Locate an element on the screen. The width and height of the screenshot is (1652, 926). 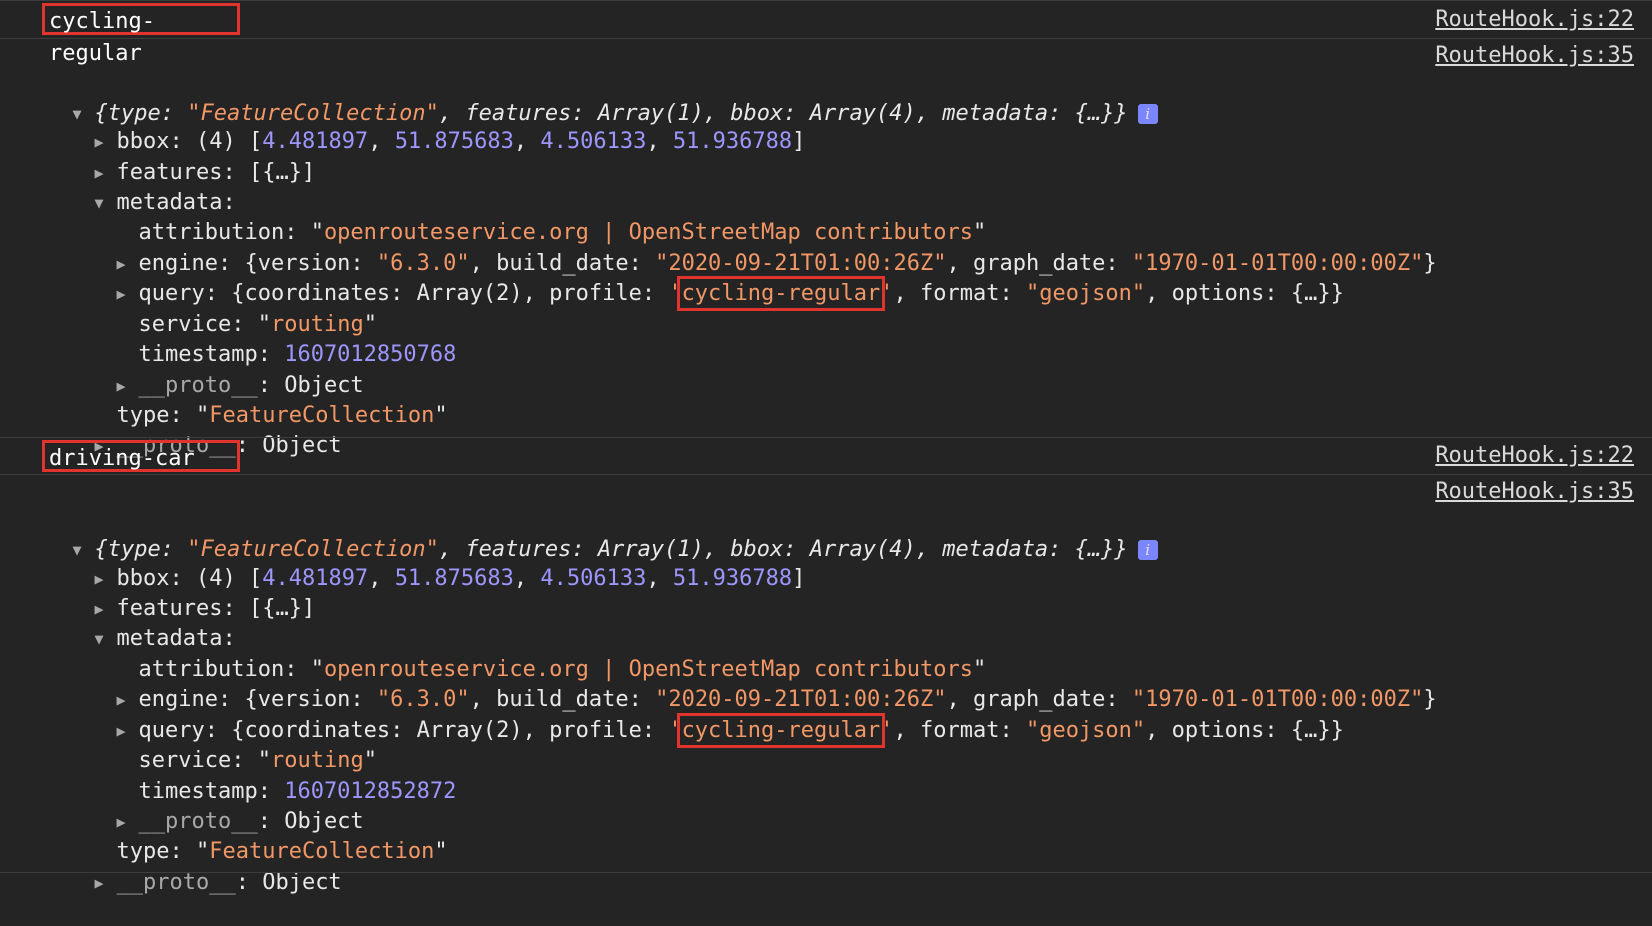
timestamp-row: timestamp: 1607012850768 is located at coordinates (297, 354).